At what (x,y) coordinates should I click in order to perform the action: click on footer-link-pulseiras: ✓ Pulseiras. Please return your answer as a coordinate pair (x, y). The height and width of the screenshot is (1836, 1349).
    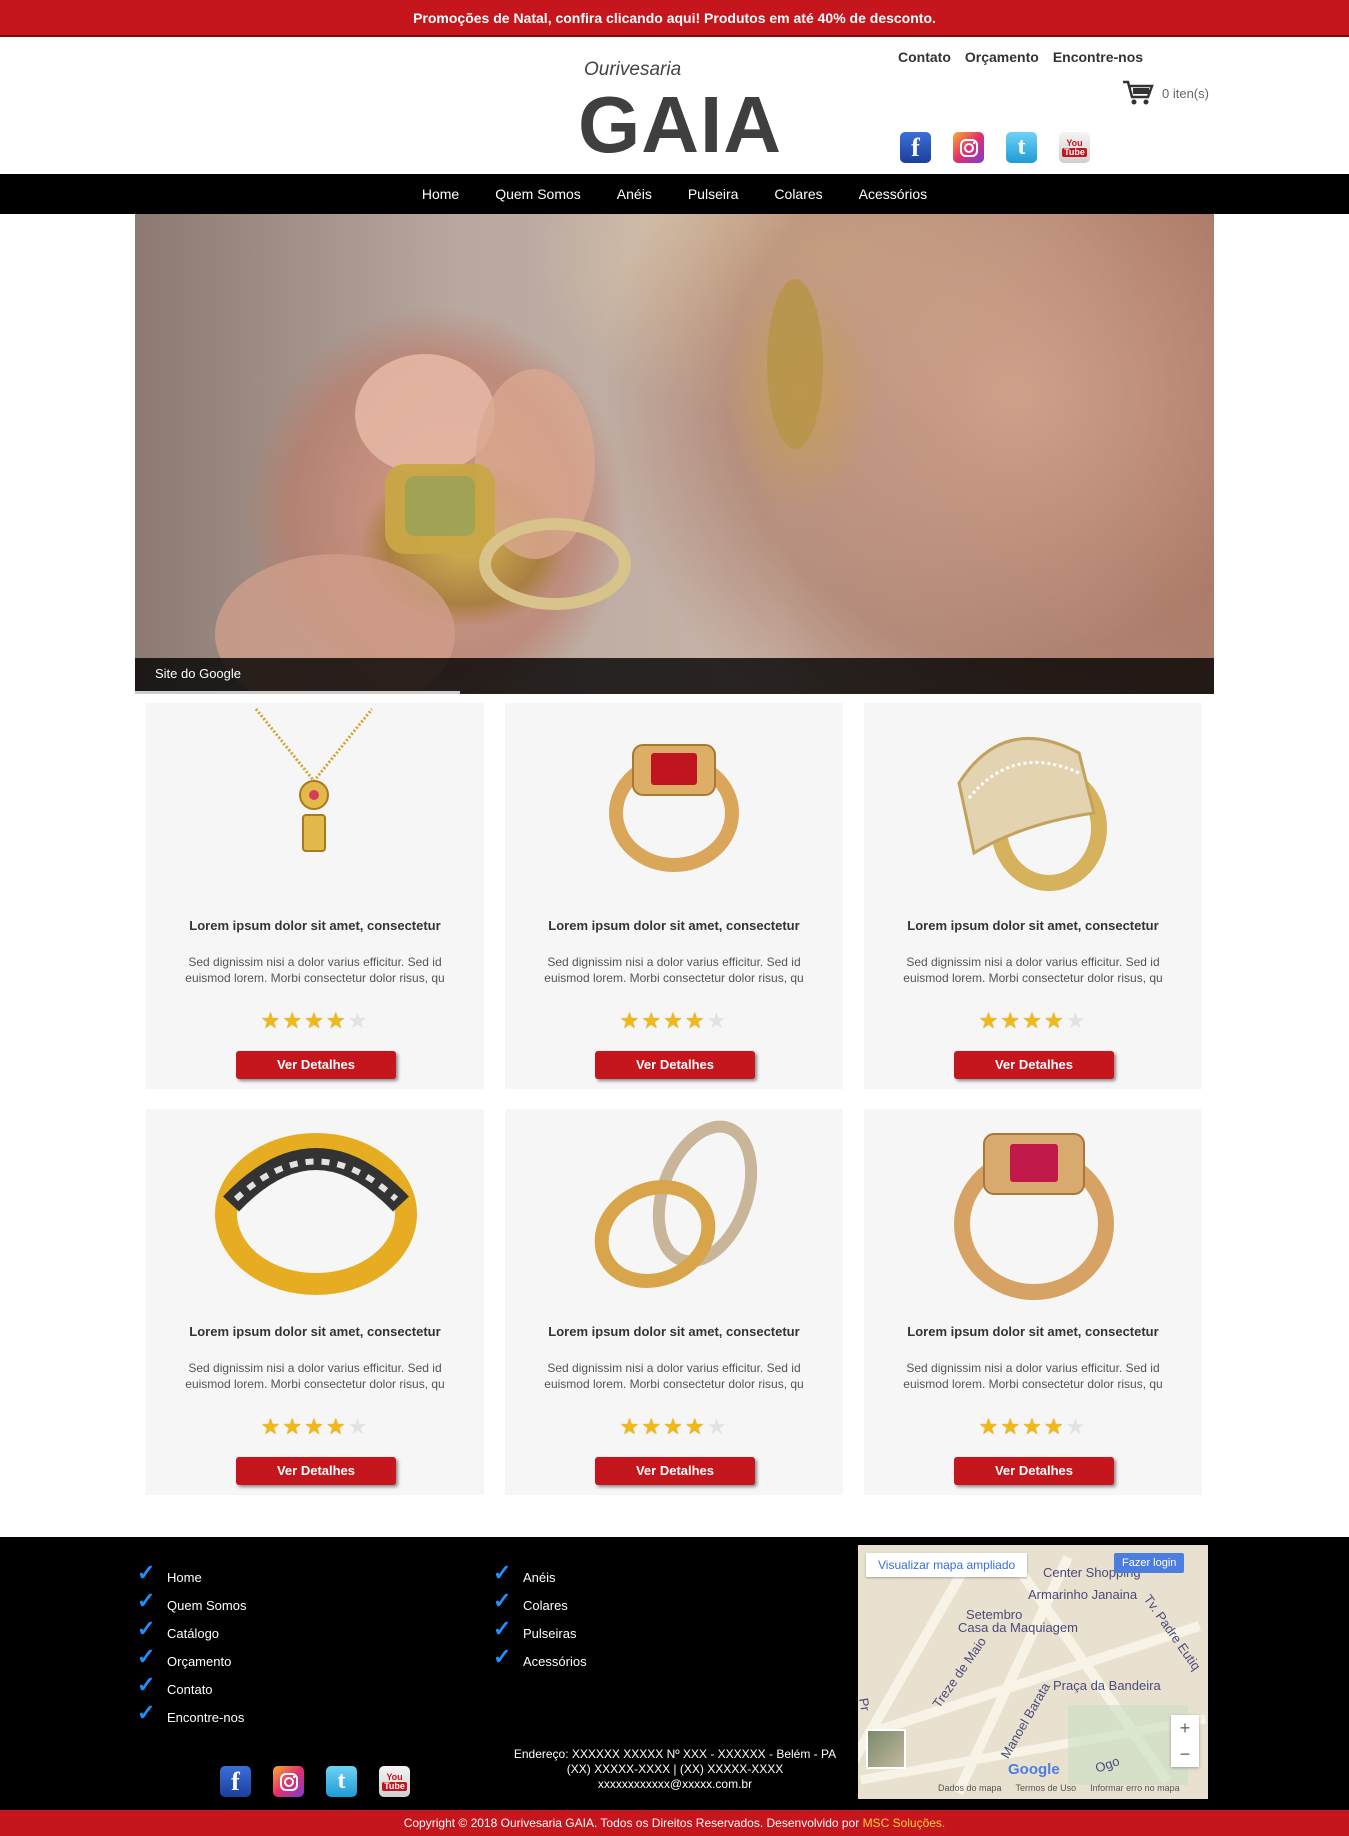
    Looking at the image, I should click on (540, 1631).